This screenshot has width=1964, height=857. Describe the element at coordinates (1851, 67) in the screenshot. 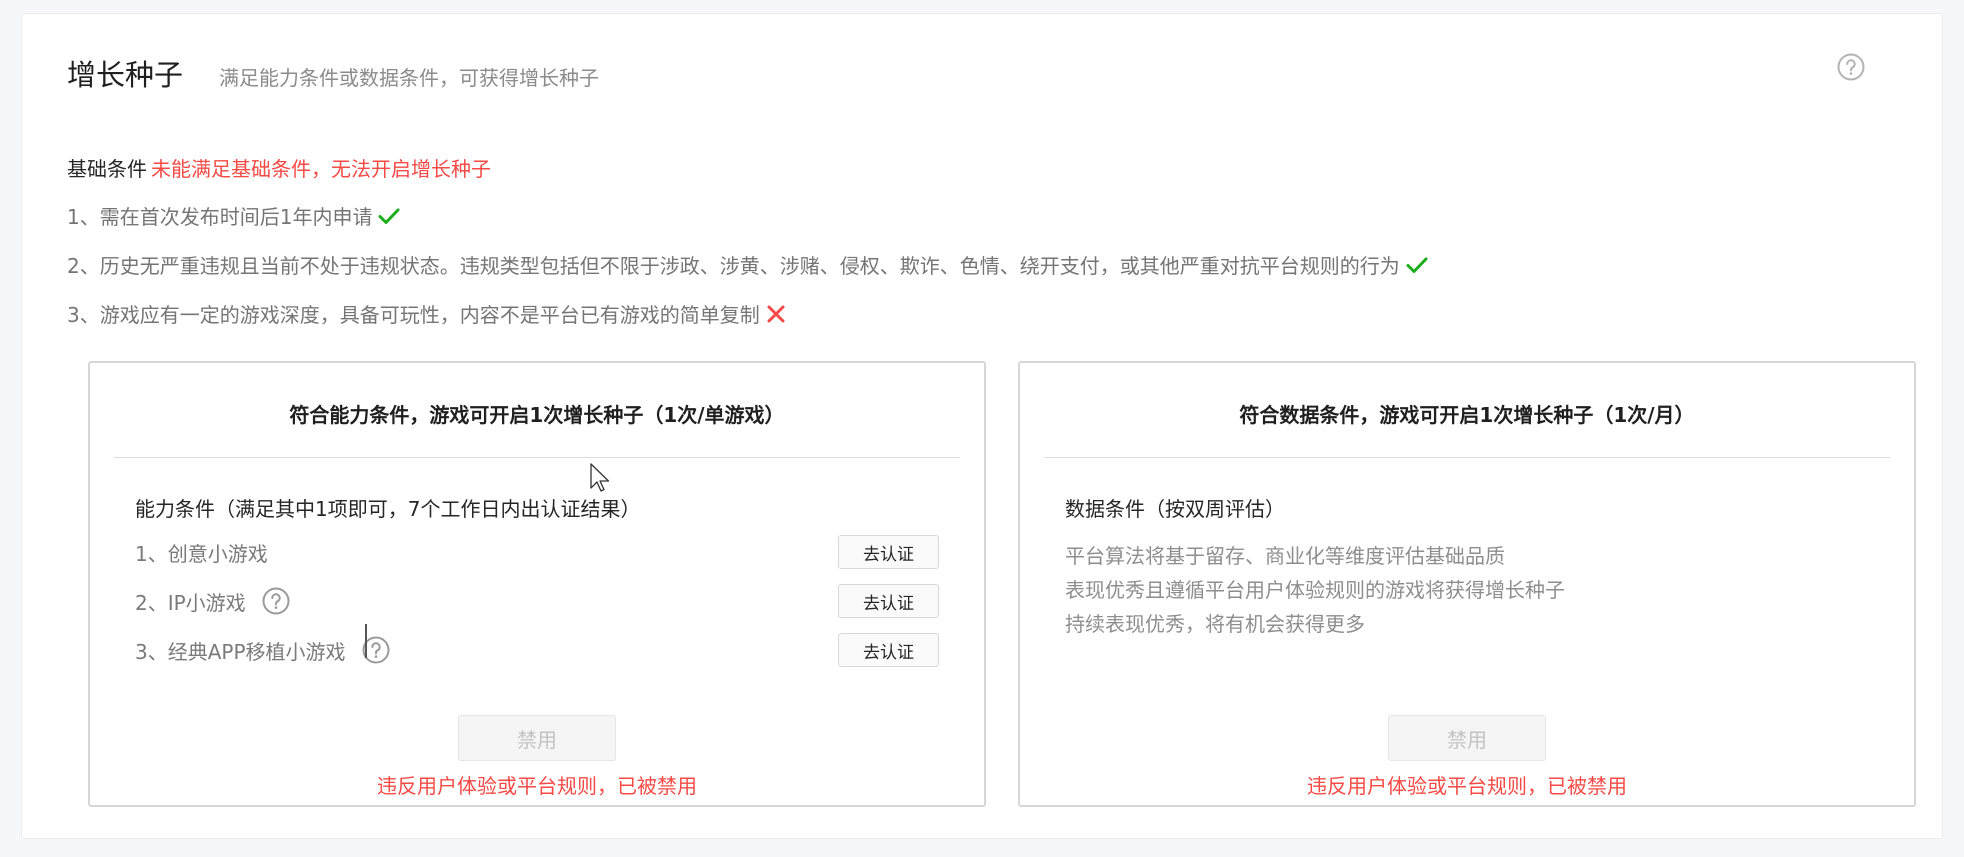

I see `help-question-icon` at that location.